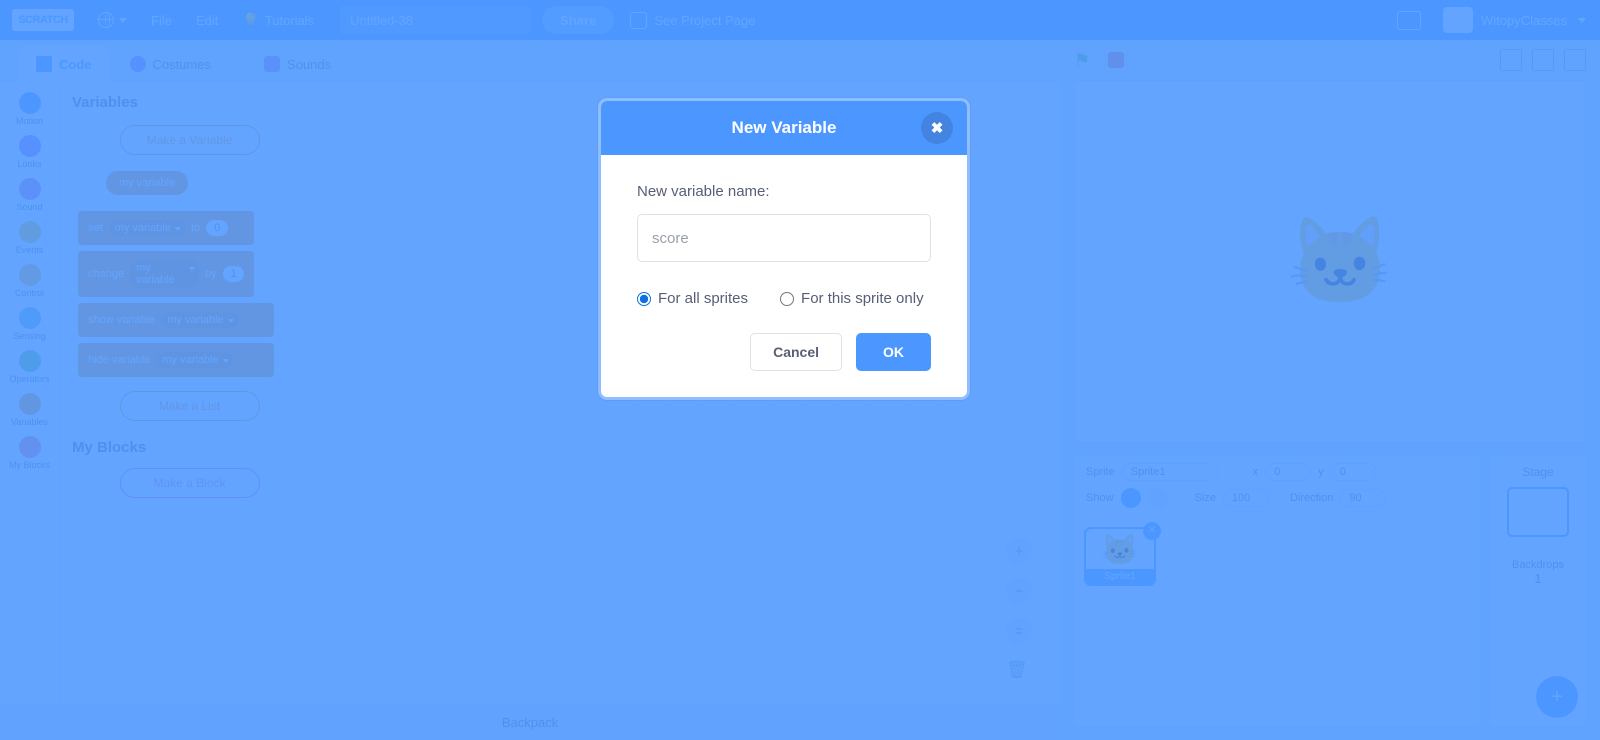 The height and width of the screenshot is (740, 1600). Describe the element at coordinates (784, 238) in the screenshot. I see `variable-name-input` at that location.